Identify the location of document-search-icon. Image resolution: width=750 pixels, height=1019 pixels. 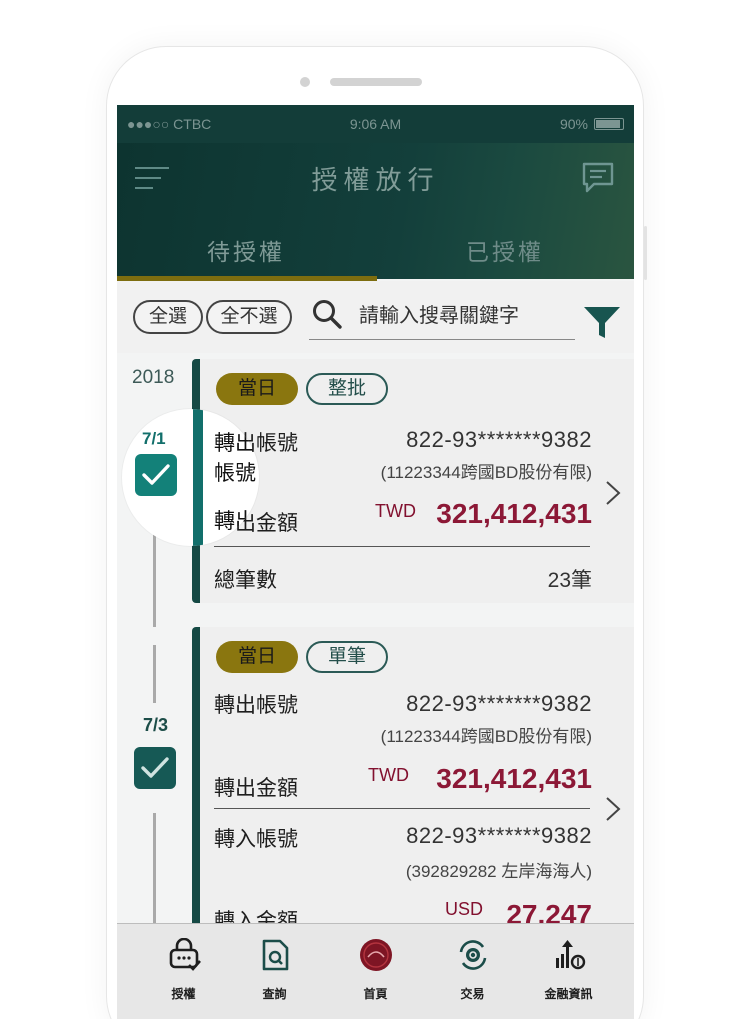
(275, 955).